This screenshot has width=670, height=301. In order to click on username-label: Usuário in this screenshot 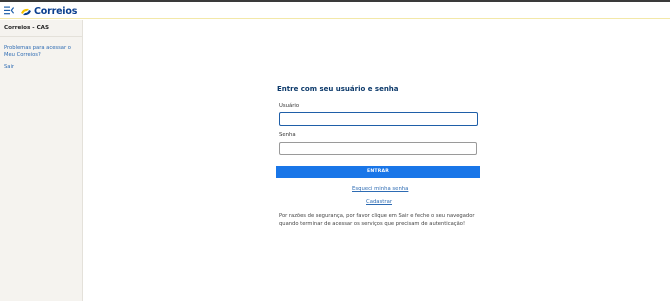, I will do `click(289, 106)`.